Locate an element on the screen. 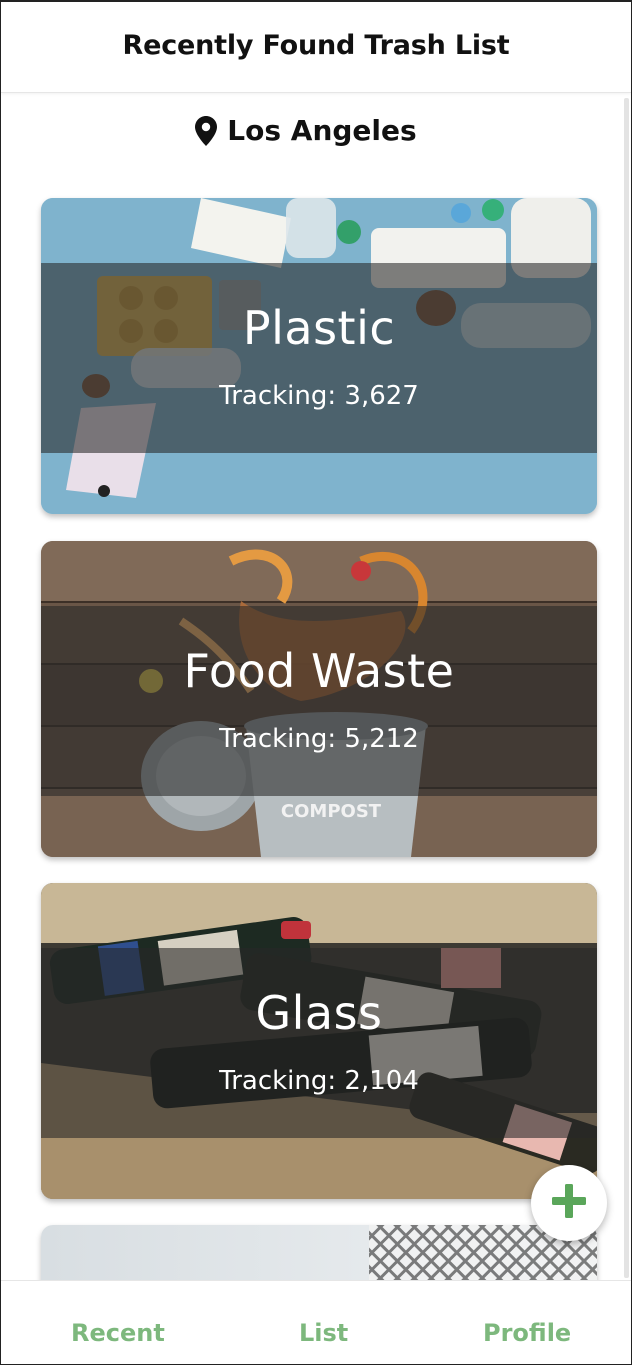 This screenshot has height=1365, width=632. bottom-navigation: Recent List Profile is located at coordinates (316, 1322).